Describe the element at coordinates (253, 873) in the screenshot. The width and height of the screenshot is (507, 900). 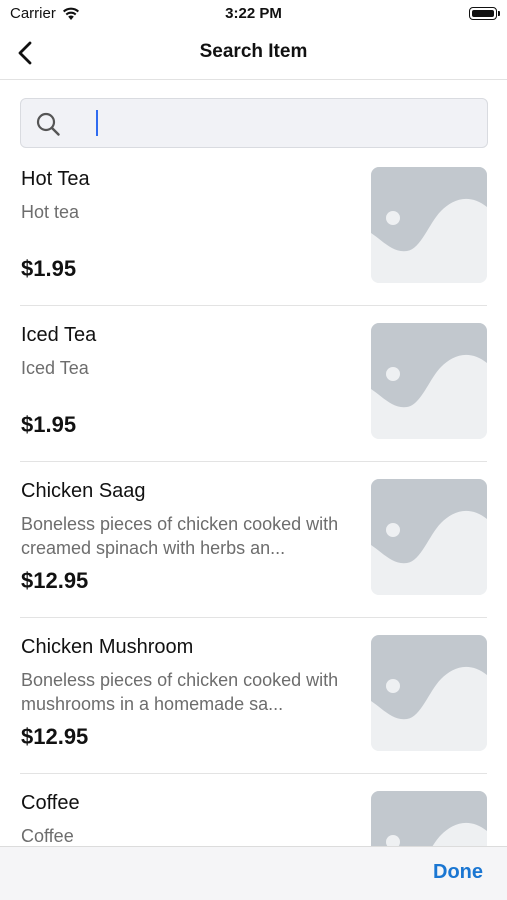
I see `keyboard-toolbar: Done` at that location.